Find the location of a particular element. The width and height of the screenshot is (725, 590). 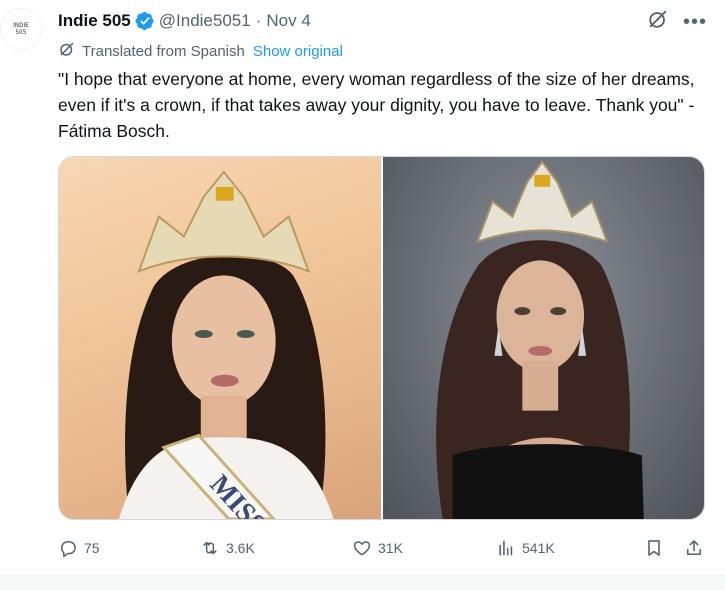

translation-bar: Translated from Spanish Show original is located at coordinates (200, 51).